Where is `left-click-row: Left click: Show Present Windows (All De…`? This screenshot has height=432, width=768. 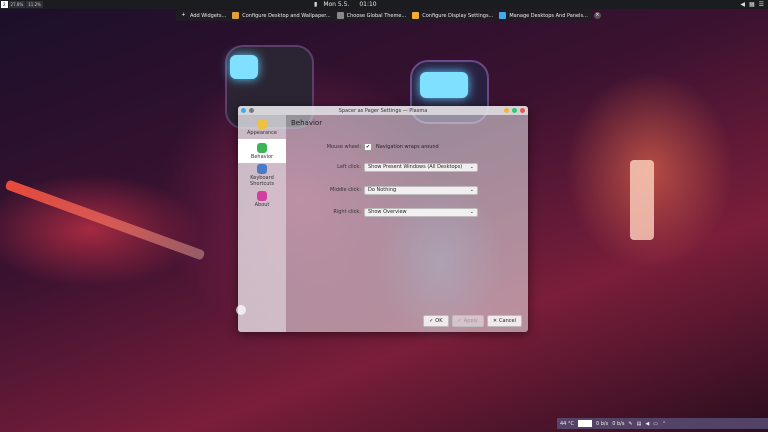
left-click-row: Left click: Show Present Windows (All De… is located at coordinates (408, 167).